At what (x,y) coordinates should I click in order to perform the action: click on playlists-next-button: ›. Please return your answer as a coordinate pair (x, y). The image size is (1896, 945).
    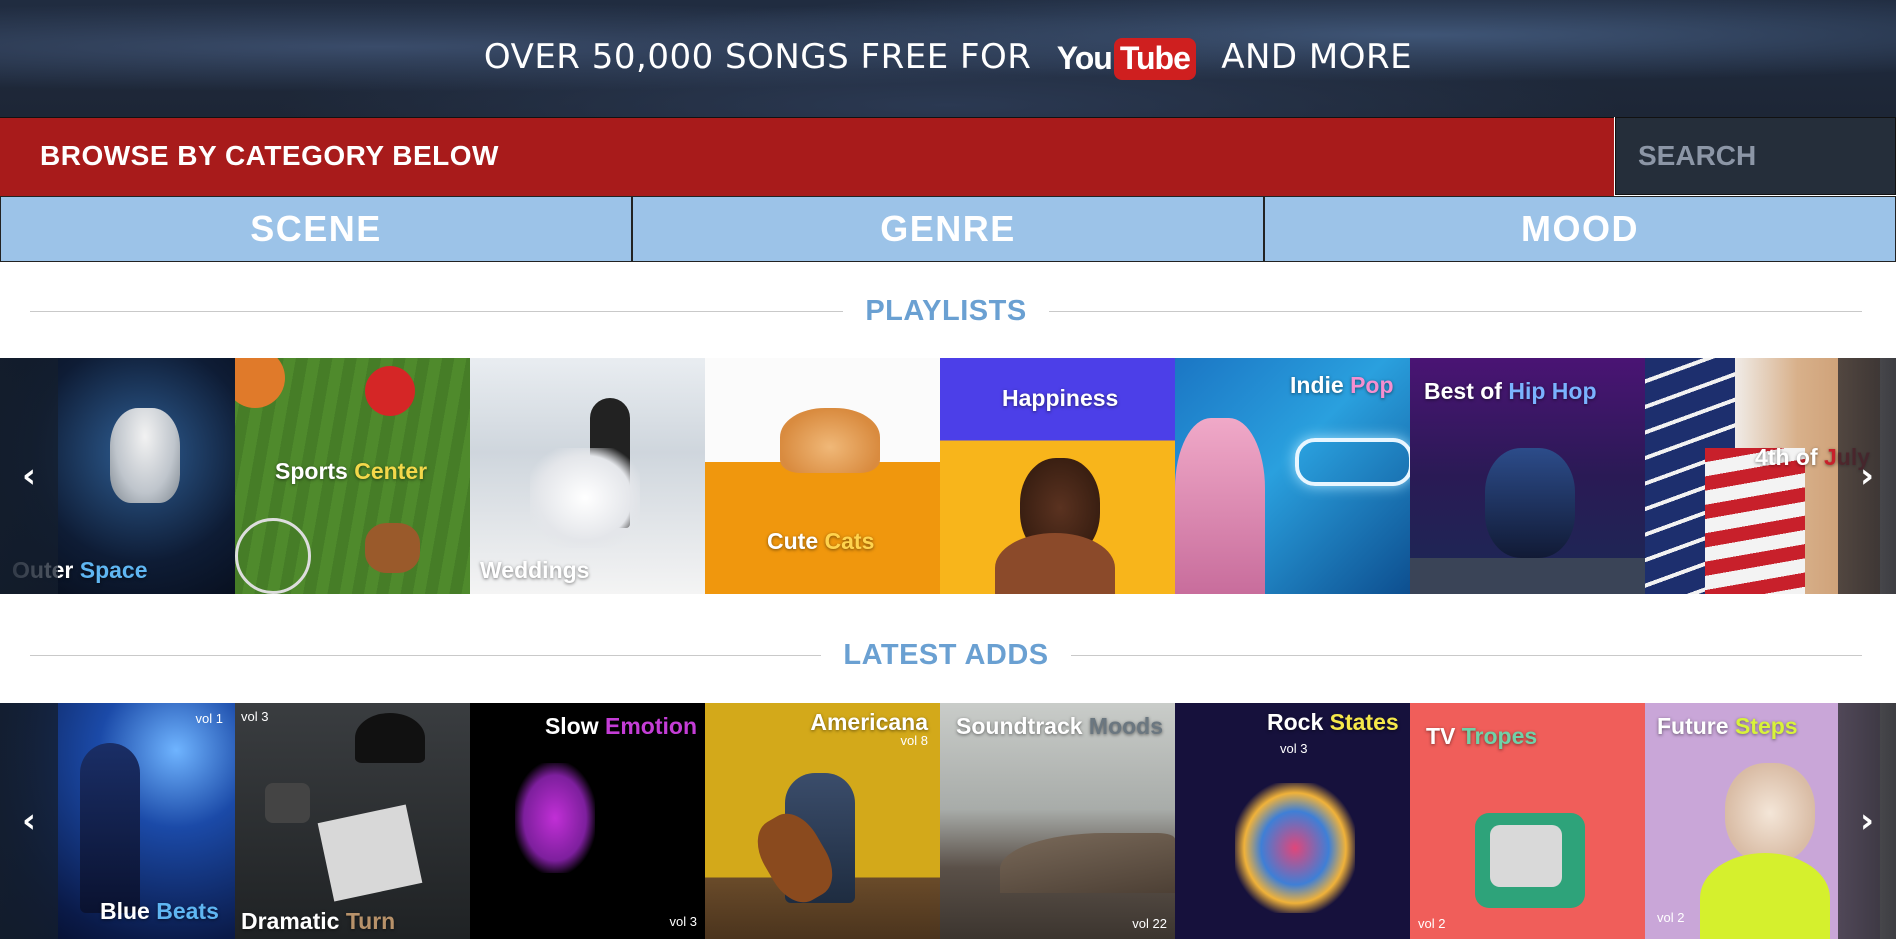
    Looking at the image, I should click on (1867, 476).